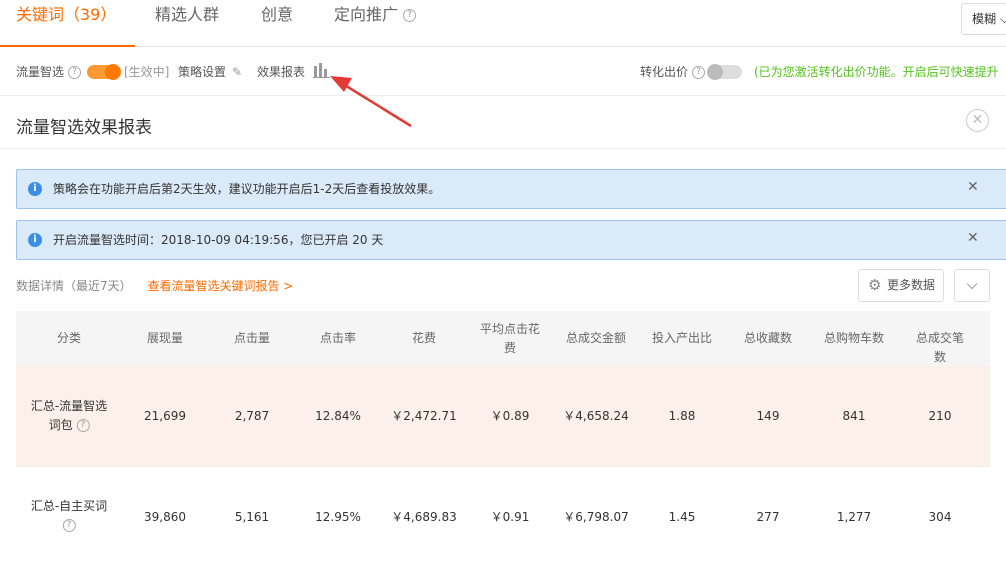 The width and height of the screenshot is (1006, 566). What do you see at coordinates (252, 416) in the screenshot?
I see `table-cell: 2,787` at bounding box center [252, 416].